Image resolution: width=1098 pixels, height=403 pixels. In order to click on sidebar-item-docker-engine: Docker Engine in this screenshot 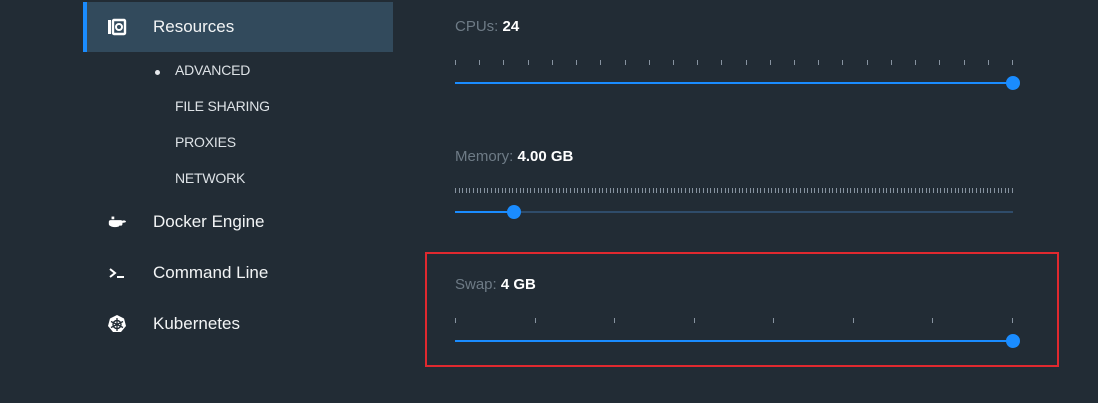, I will do `click(238, 222)`.